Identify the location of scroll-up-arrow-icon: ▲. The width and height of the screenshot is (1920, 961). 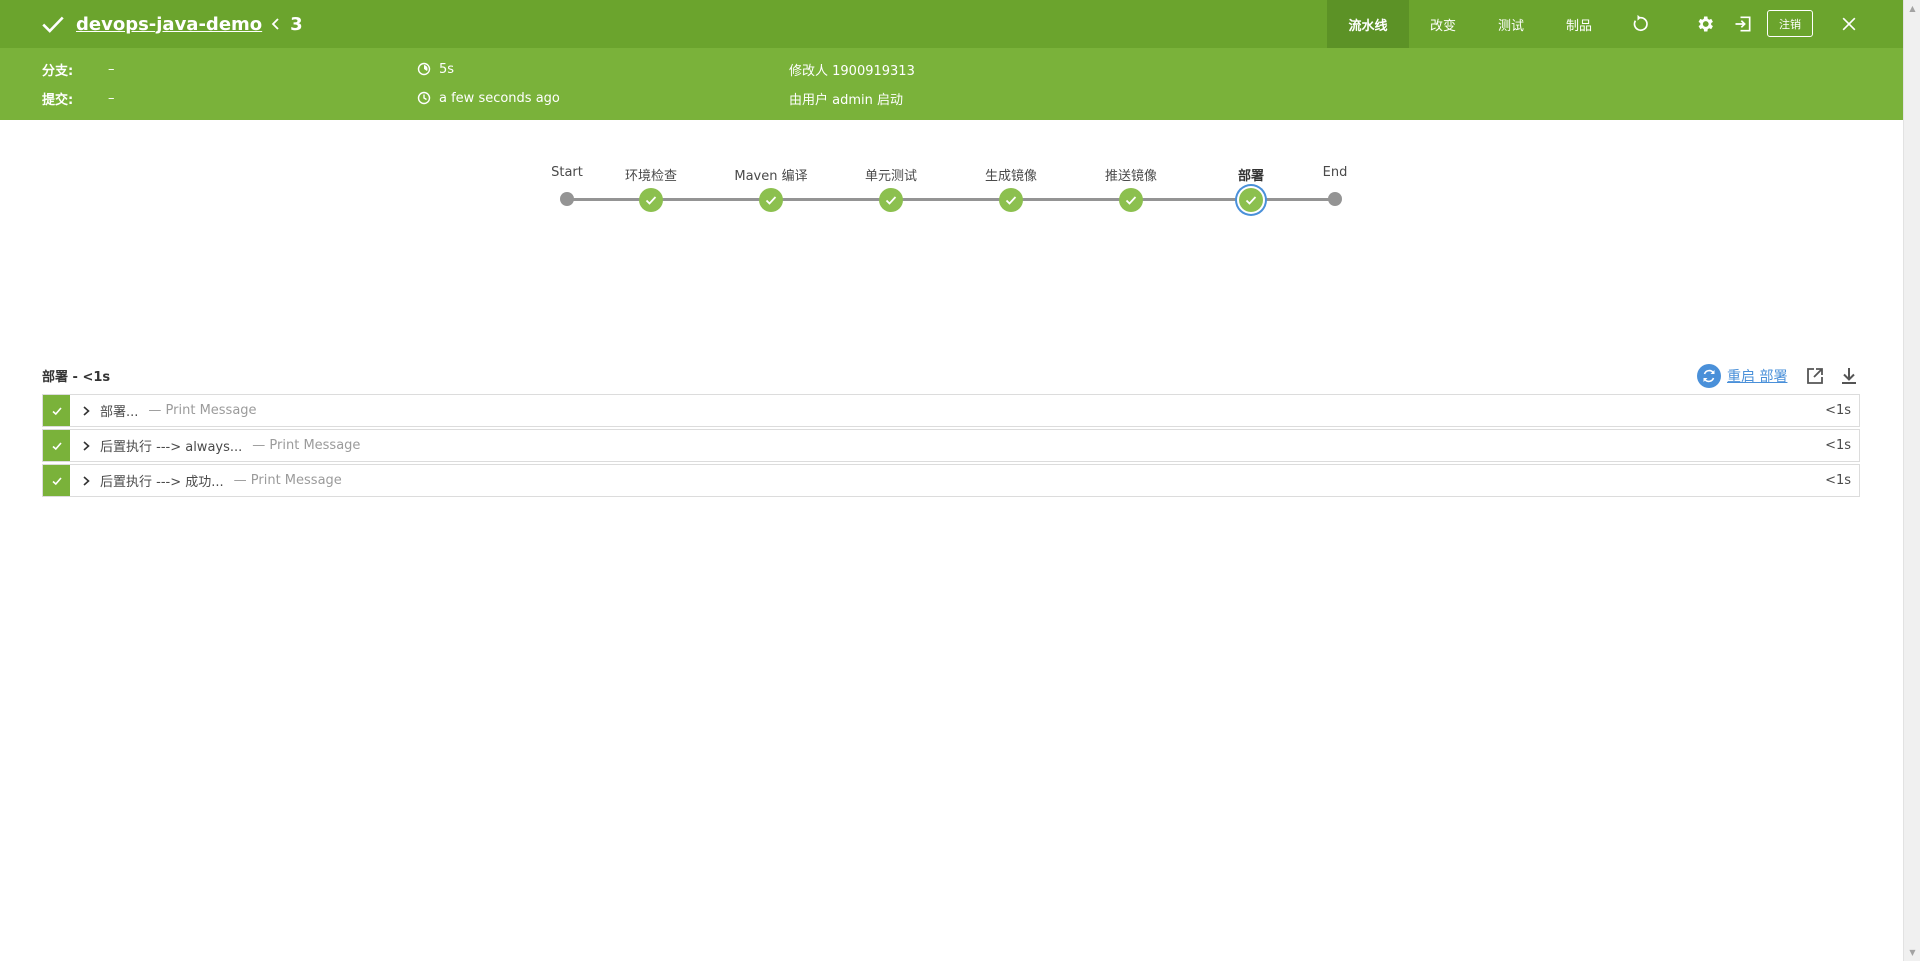
(1912, 8).